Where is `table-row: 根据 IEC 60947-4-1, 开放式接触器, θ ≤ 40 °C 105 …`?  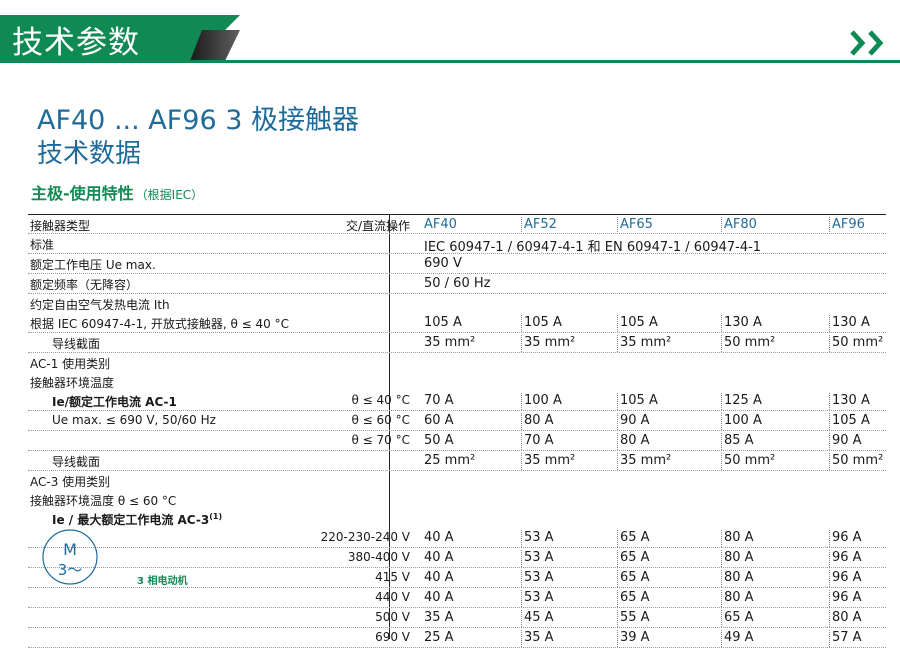 table-row: 根据 IEC 60947-4-1, 开放式接触器, θ ≤ 40 °C 105 … is located at coordinates (457, 323).